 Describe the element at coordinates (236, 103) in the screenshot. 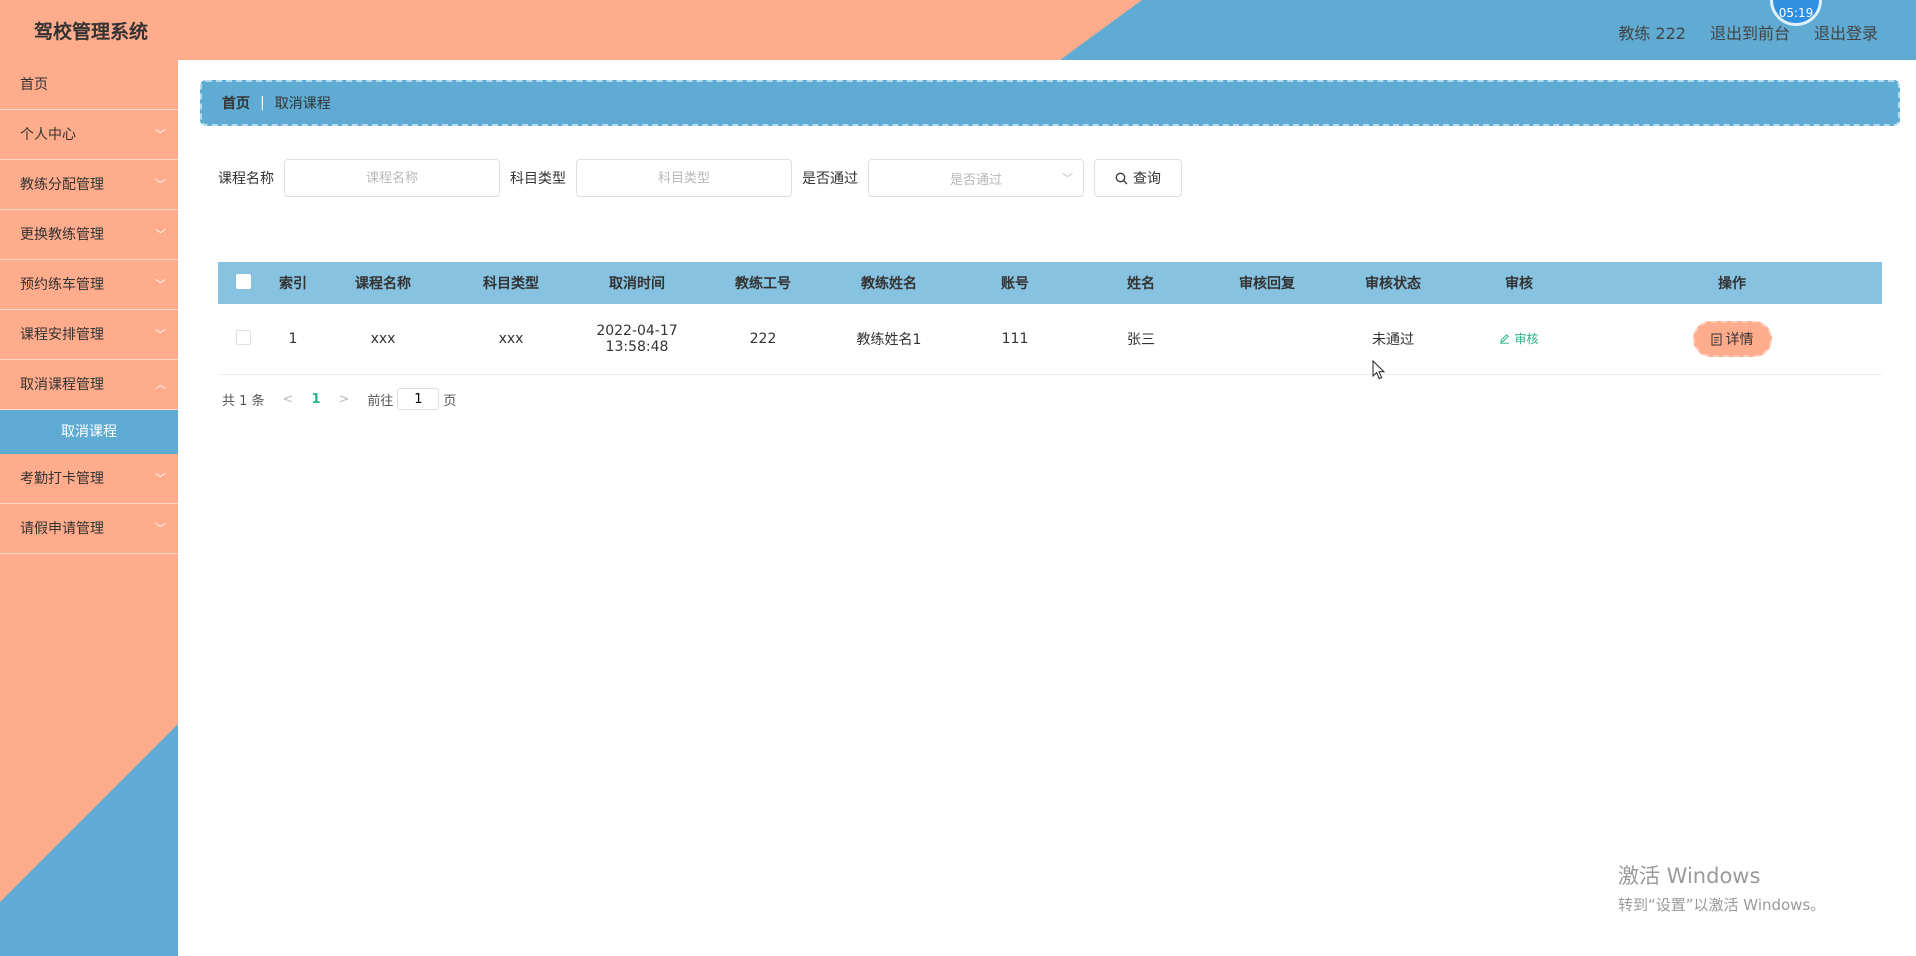

I see `breadcrumb-home: 首页` at that location.